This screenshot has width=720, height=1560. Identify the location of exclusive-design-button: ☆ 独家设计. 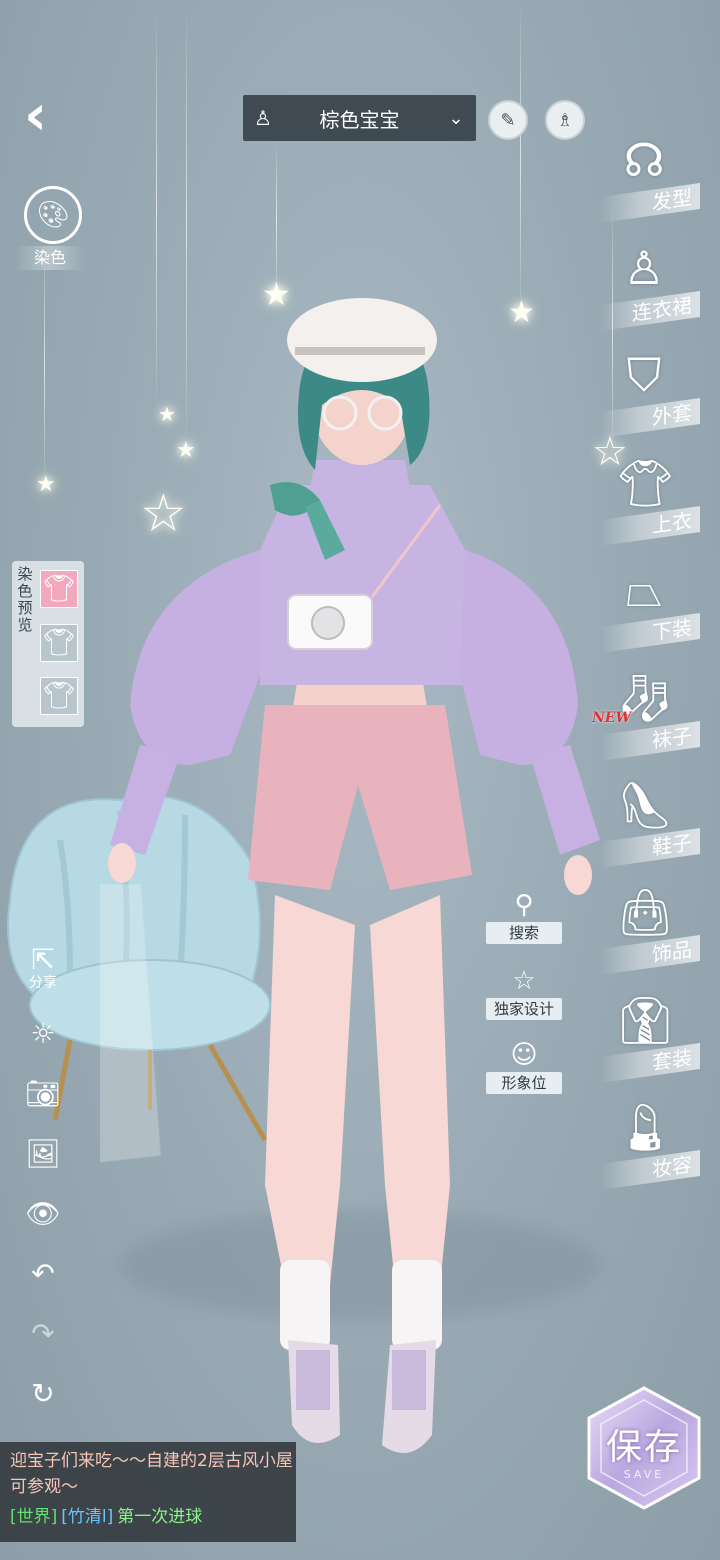
(524, 993).